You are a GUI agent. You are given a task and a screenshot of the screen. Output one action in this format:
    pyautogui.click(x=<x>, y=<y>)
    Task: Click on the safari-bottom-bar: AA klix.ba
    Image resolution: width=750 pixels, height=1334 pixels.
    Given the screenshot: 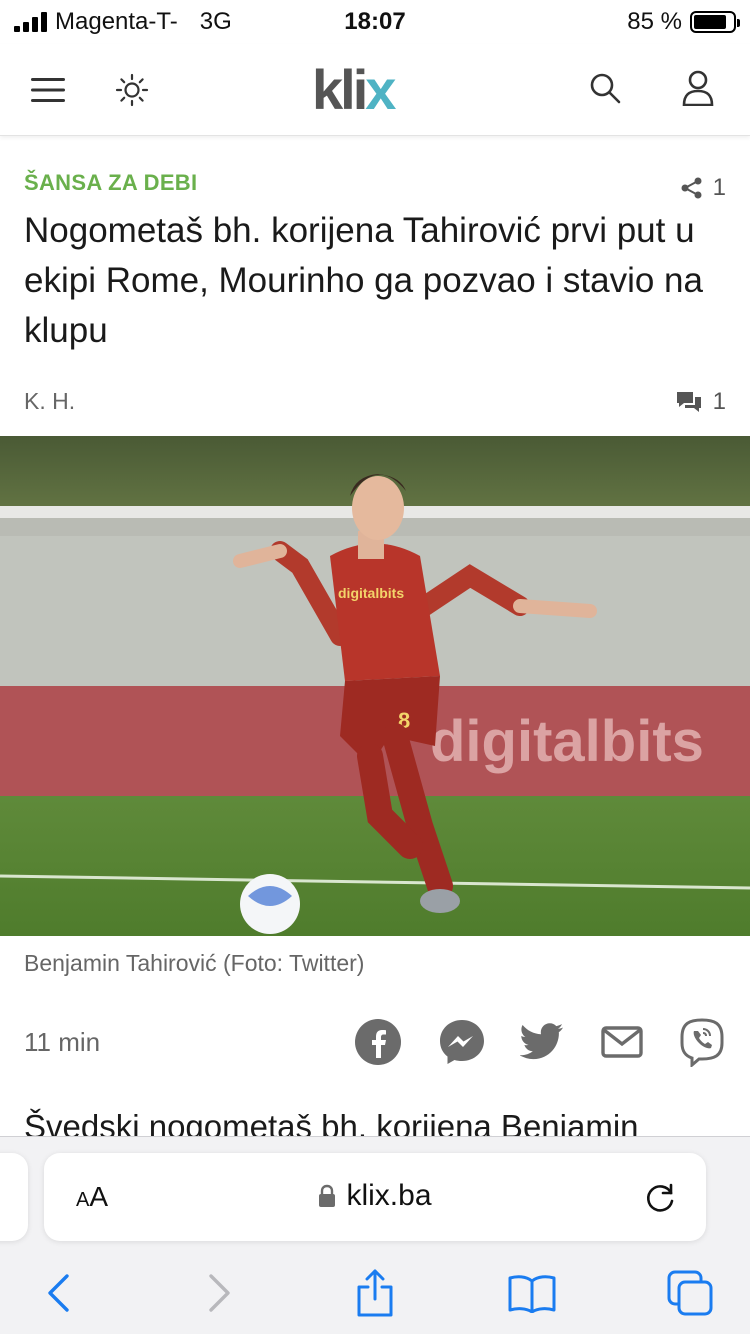 What is the action you would take?
    pyautogui.click(x=375, y=1235)
    